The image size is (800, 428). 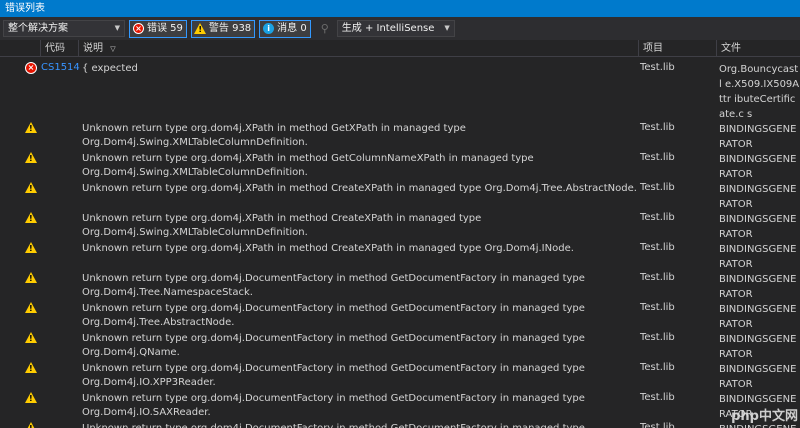 I want to click on warnings-filter-button: 警告 938, so click(x=223, y=28).